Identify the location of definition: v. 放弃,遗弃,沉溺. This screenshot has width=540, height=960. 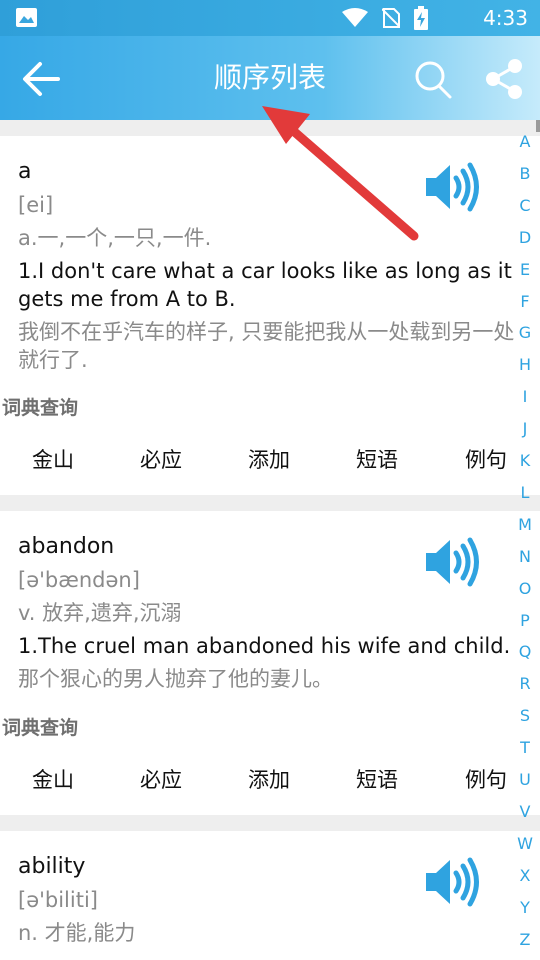
(100, 613).